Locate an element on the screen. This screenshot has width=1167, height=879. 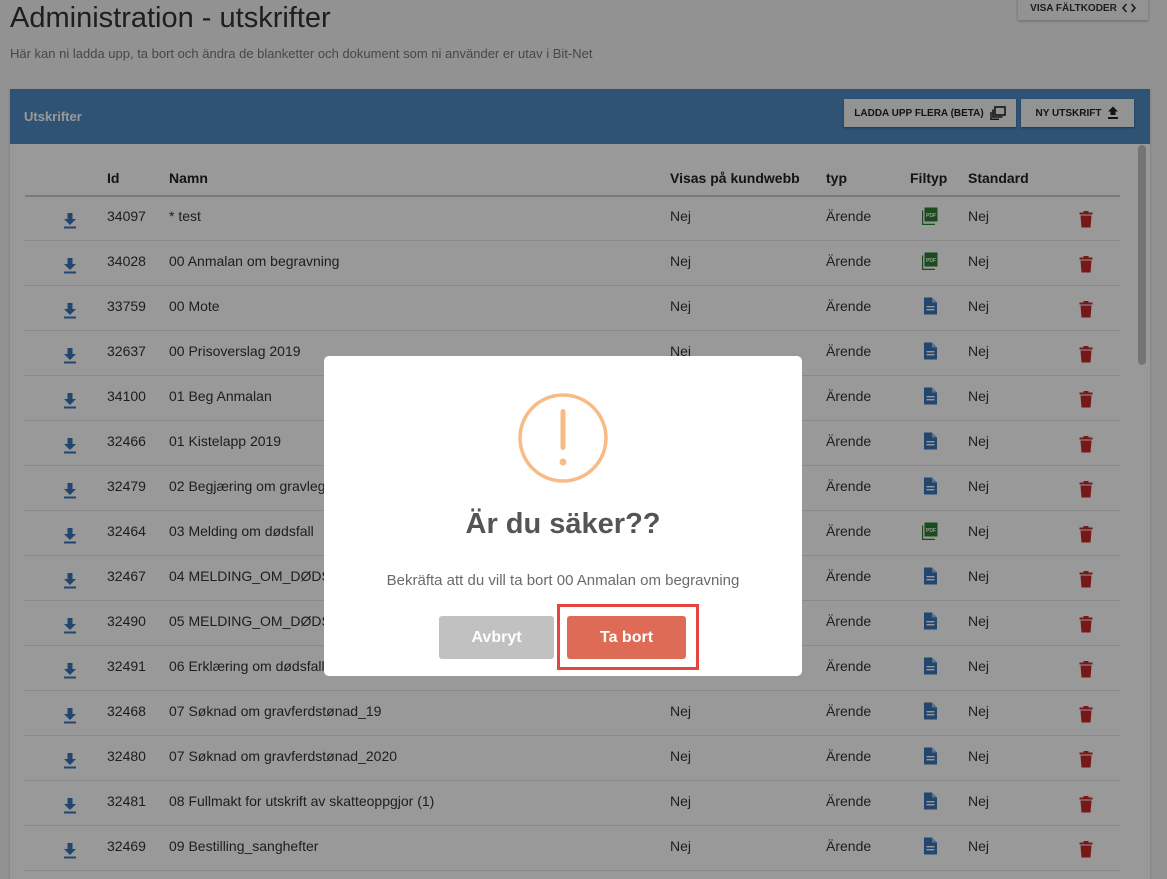
cancel-button: Avbryt is located at coordinates (496, 637).